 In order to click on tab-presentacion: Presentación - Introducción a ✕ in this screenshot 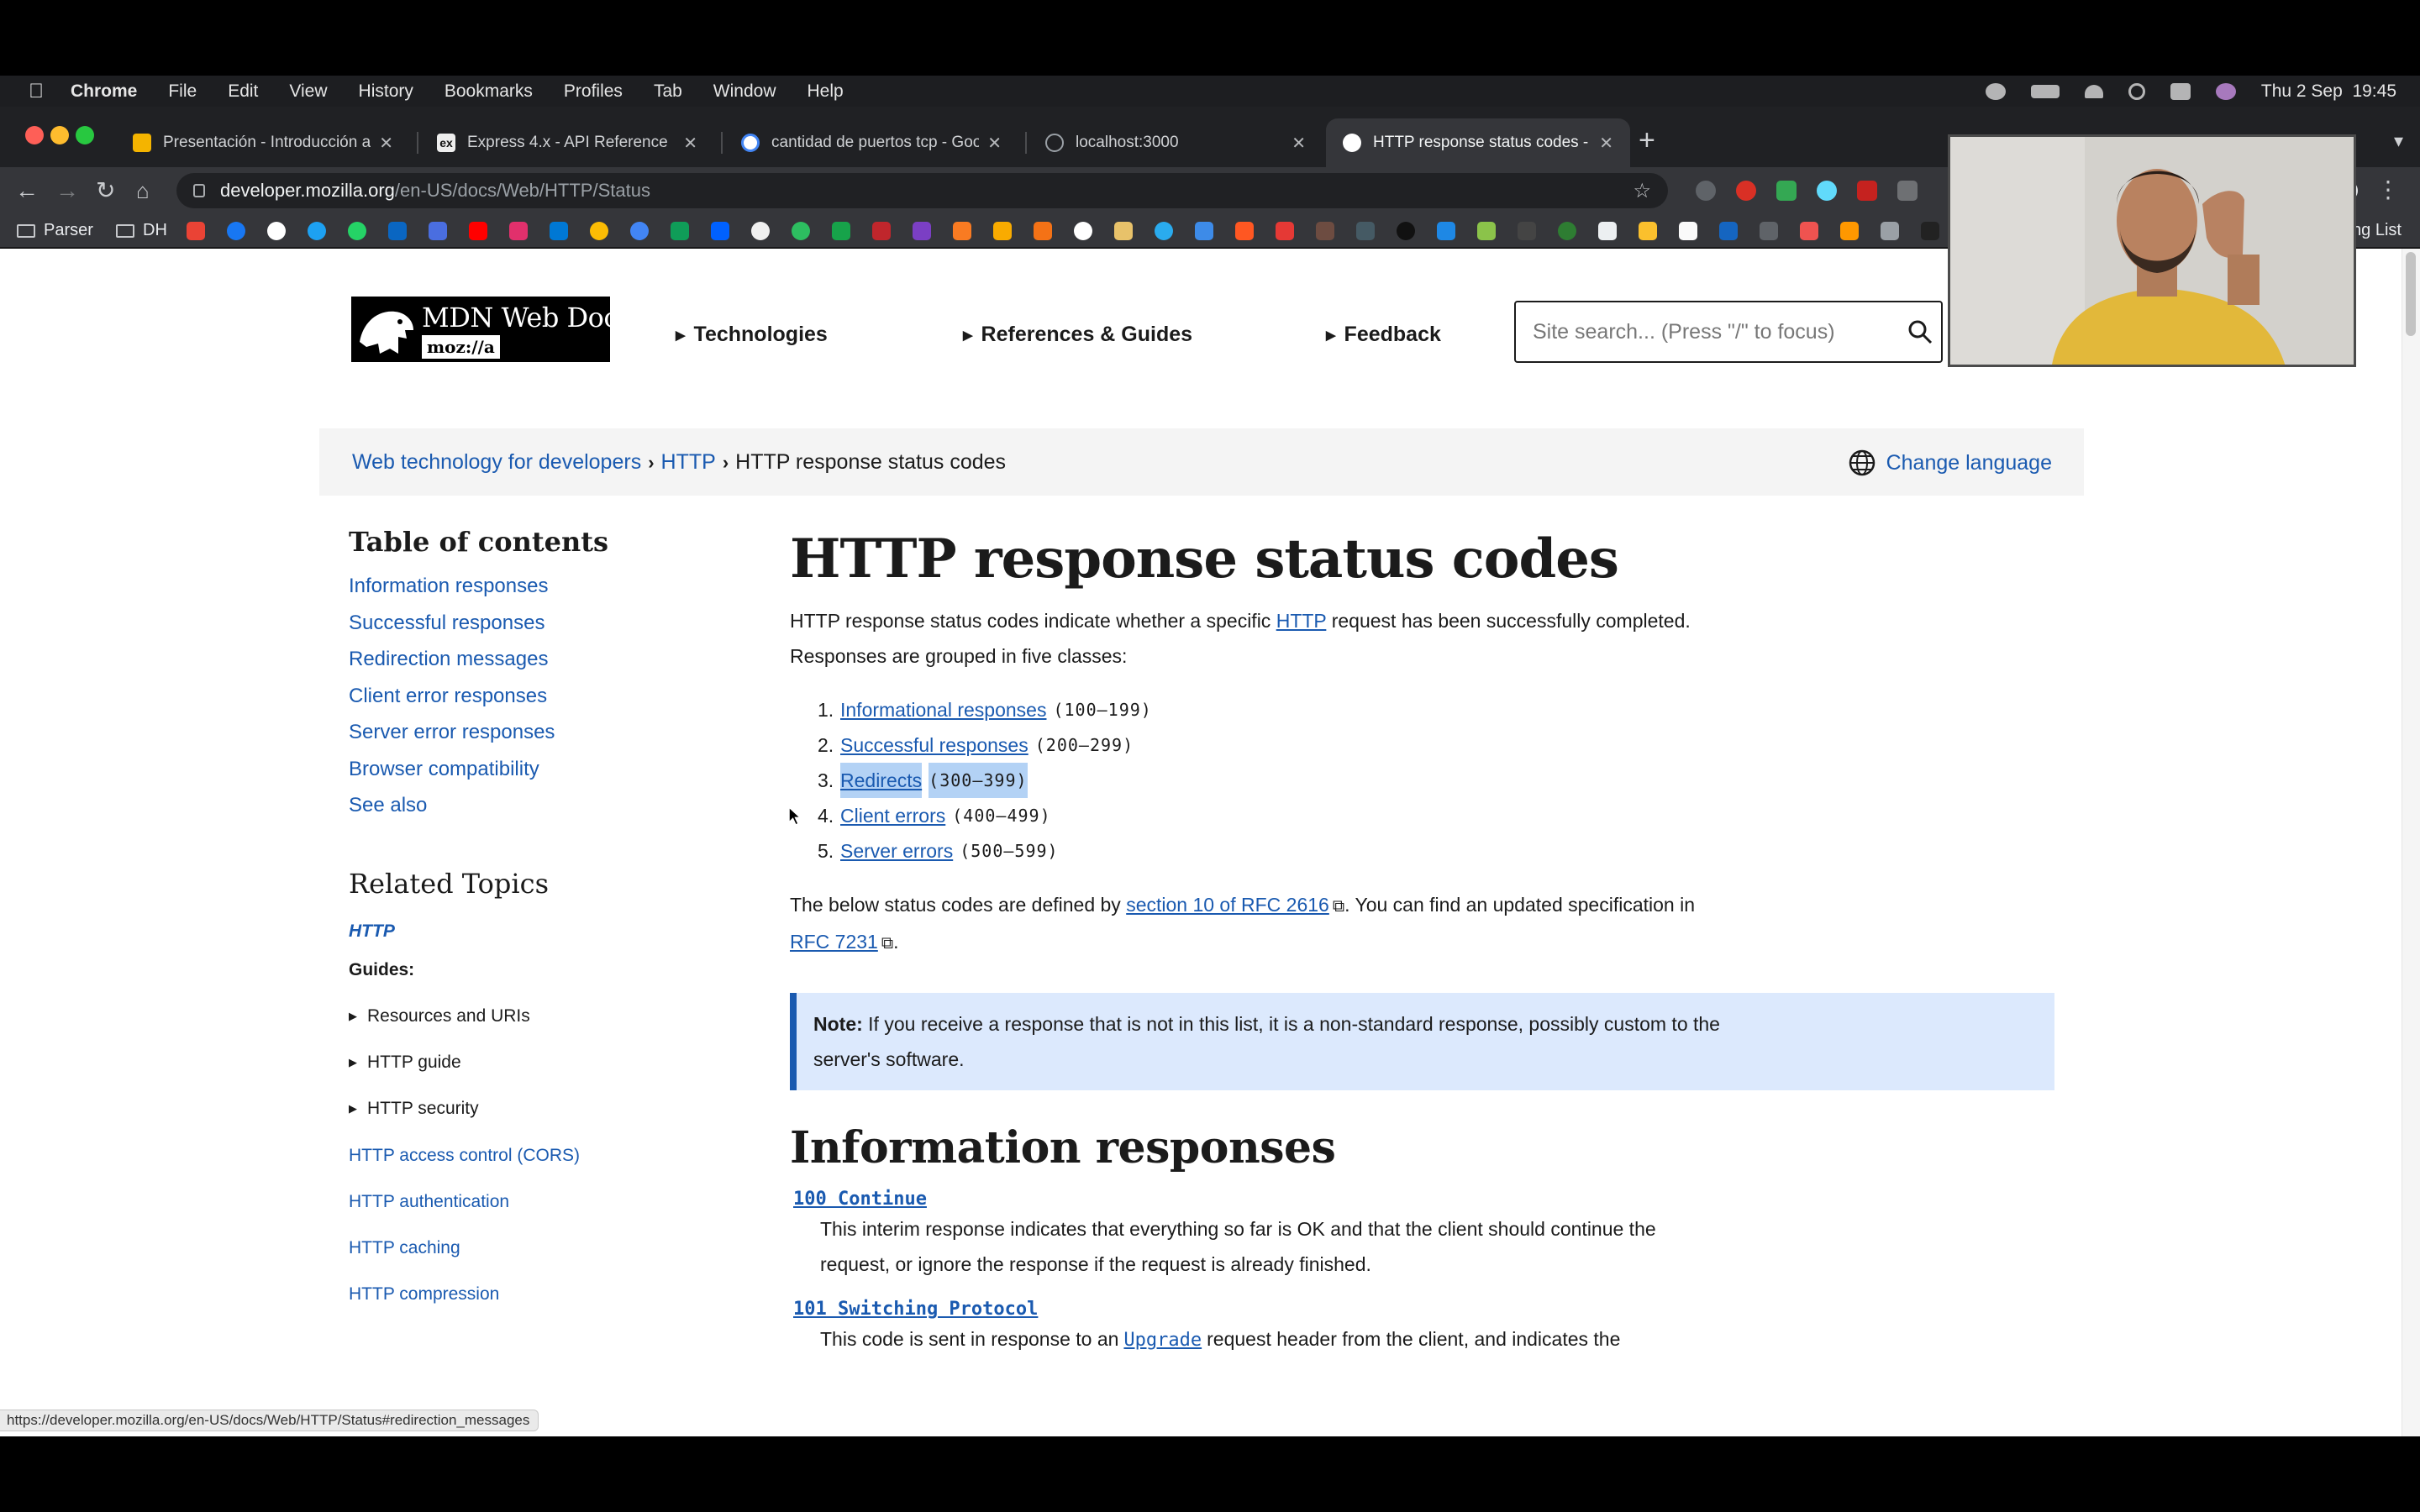, I will do `click(263, 142)`.